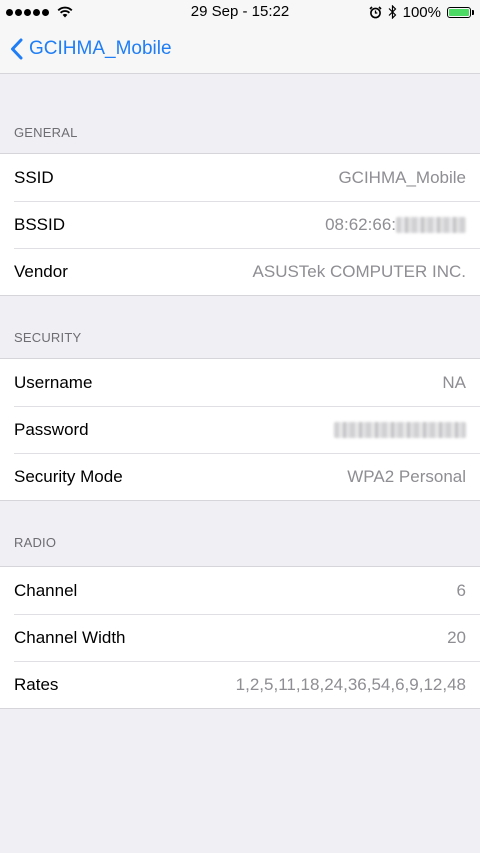 This screenshot has height=853, width=480. I want to click on alarm-clock-icon, so click(375, 11).